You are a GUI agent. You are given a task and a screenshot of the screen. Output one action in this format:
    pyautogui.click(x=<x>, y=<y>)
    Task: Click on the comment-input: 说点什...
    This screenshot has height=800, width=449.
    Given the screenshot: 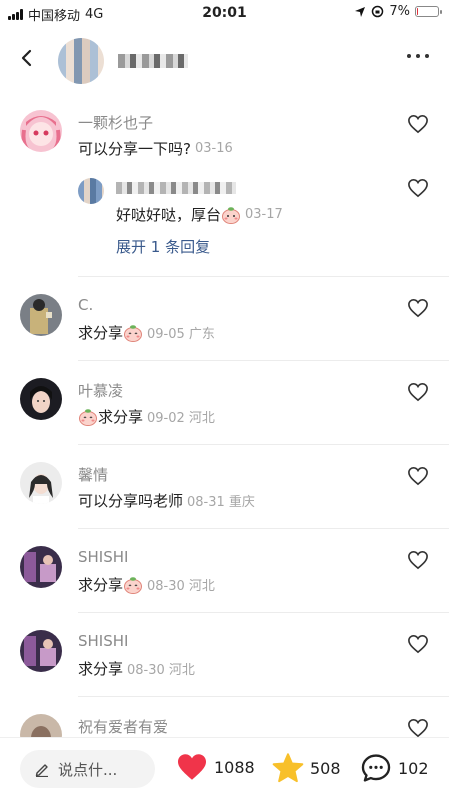 What is the action you would take?
    pyautogui.click(x=87, y=769)
    